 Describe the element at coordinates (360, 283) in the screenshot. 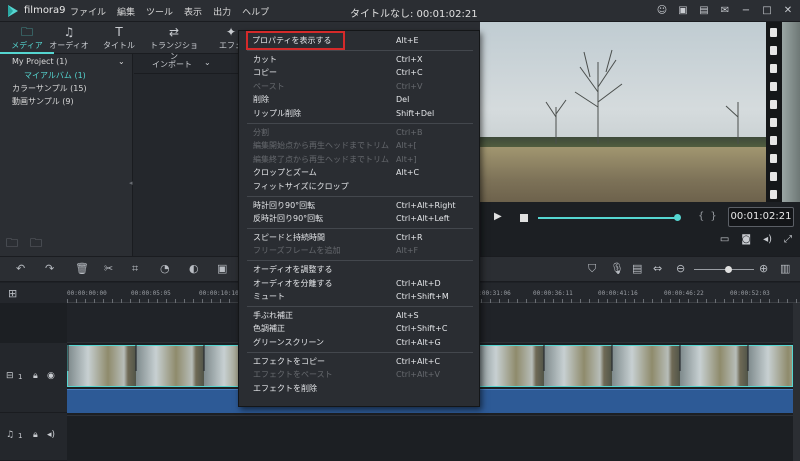

I see `context-menu-item: オーディオを分離する Ctrl+Alt+D` at that location.